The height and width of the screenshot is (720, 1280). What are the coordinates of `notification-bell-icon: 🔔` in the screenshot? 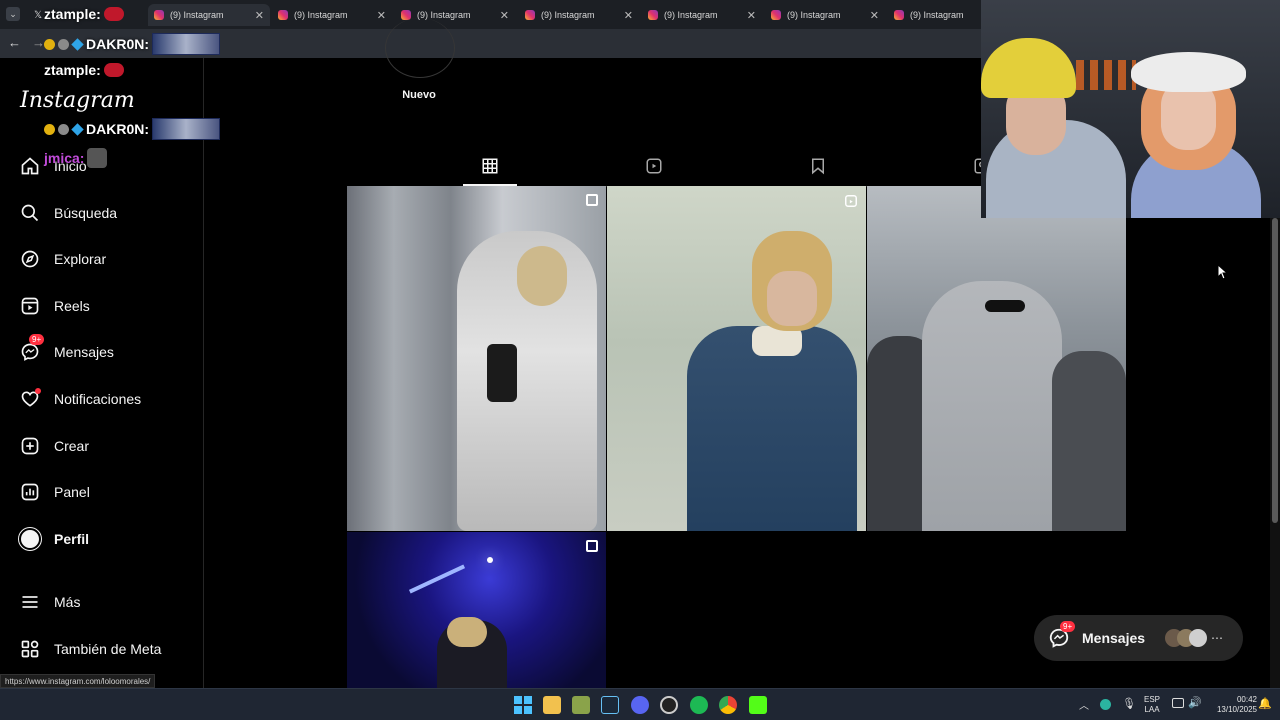 It's located at (1265, 703).